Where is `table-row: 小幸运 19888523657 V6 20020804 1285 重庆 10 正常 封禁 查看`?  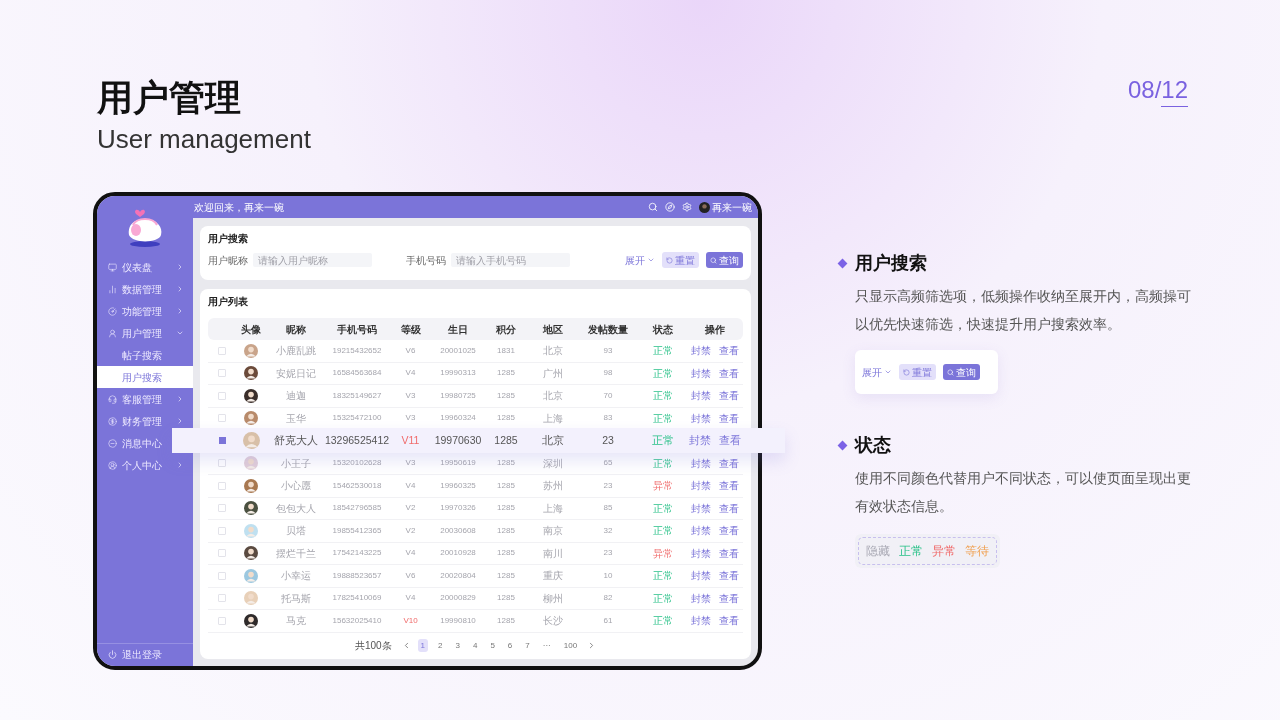 table-row: 小幸运 19888523657 V6 20020804 1285 重庆 10 正常 封禁 查看 is located at coordinates (475, 576).